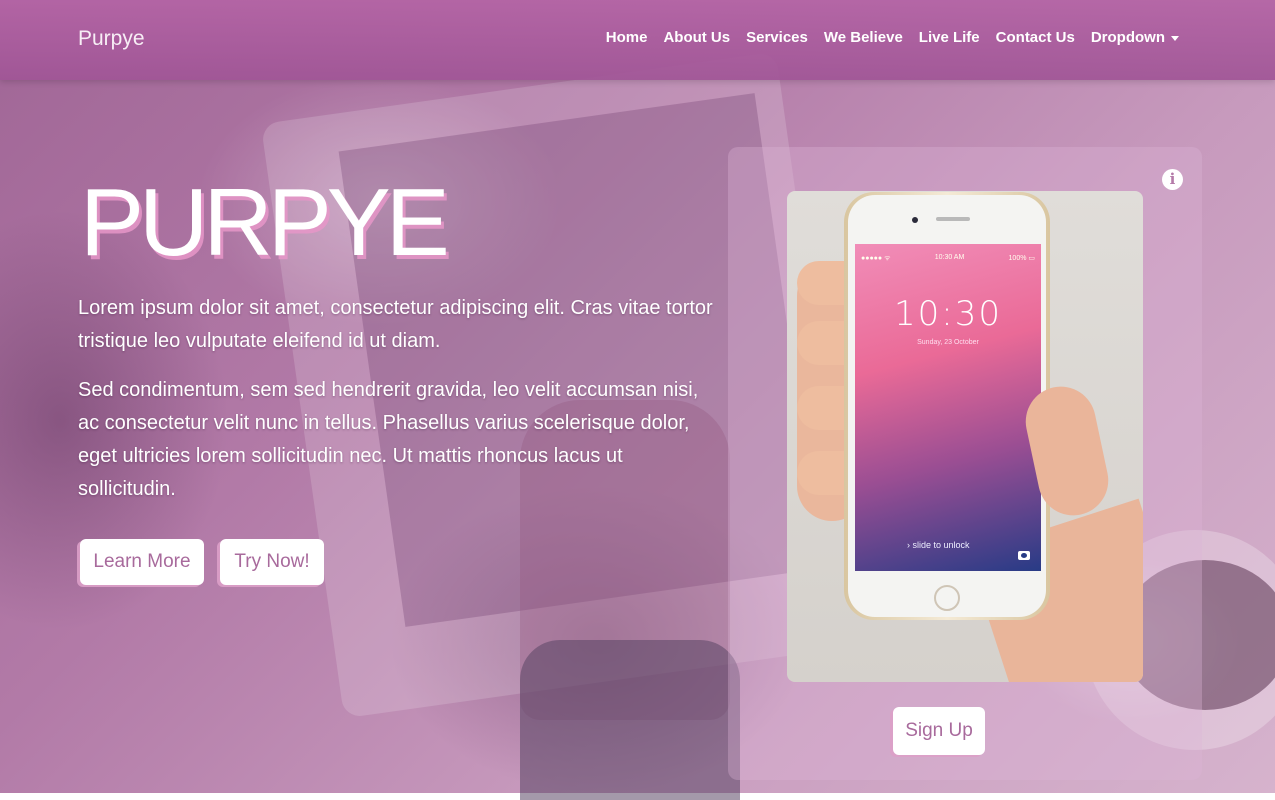 The width and height of the screenshot is (1275, 800). I want to click on nav-link-live-life: Live Life, so click(949, 37).